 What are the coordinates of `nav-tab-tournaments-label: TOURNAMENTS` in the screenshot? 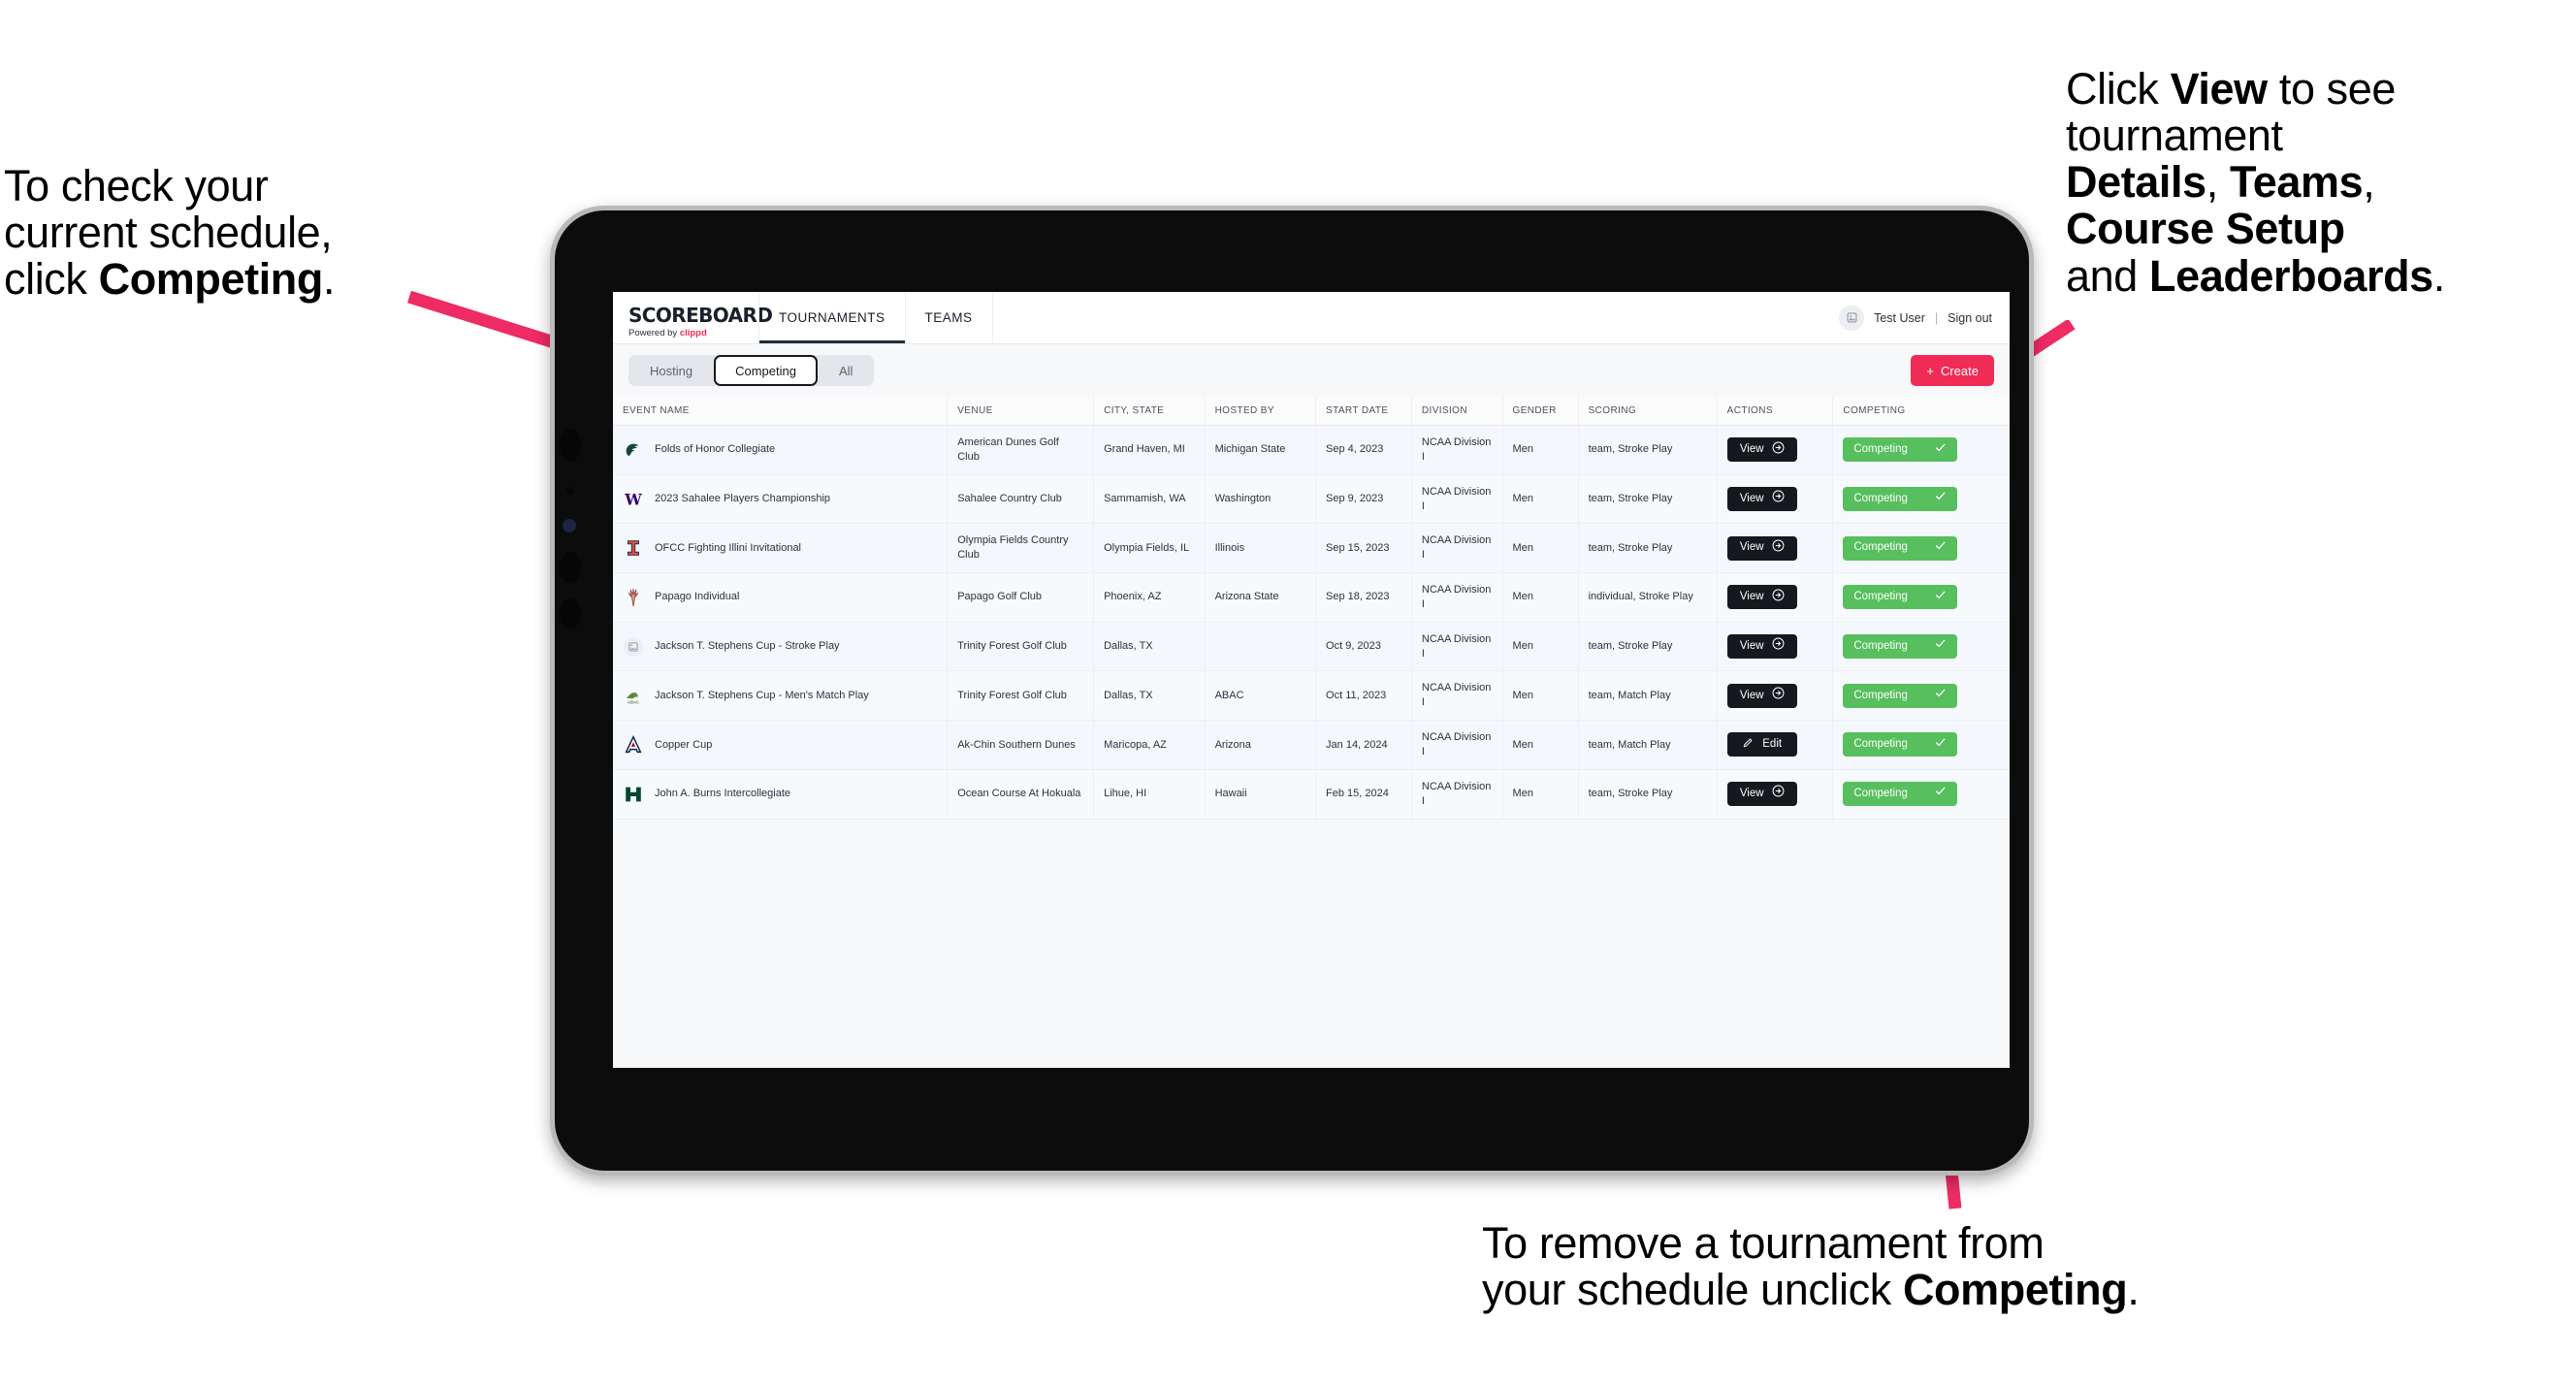 It's located at (832, 317).